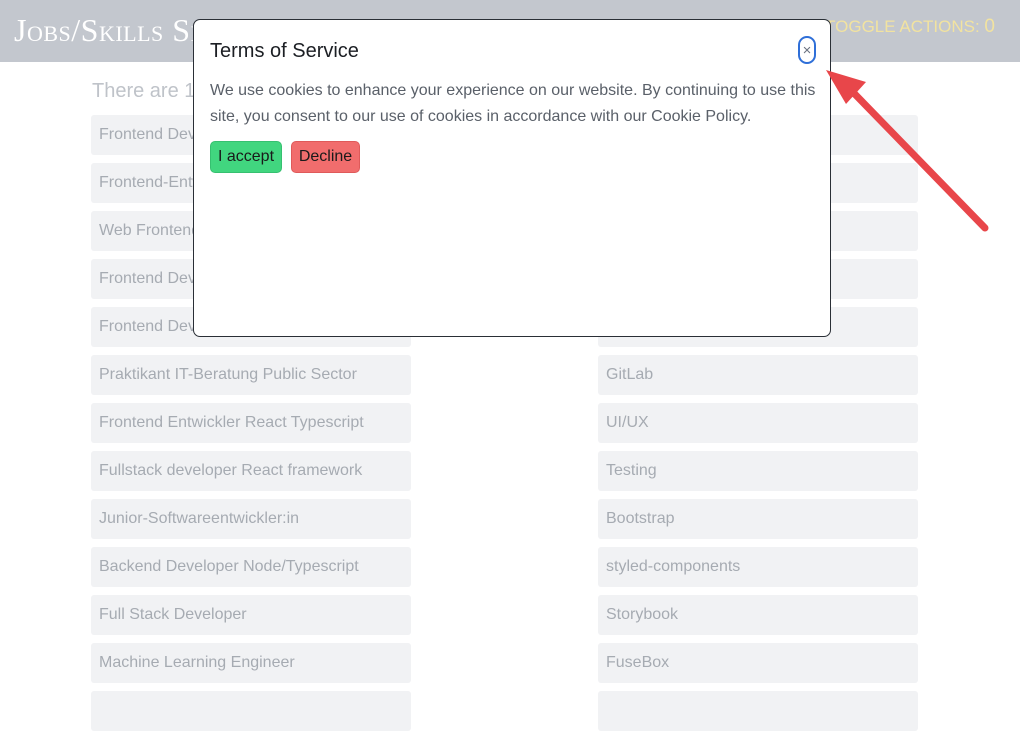  Describe the element at coordinates (758, 615) in the screenshot. I see `skill-item: Storybook` at that location.